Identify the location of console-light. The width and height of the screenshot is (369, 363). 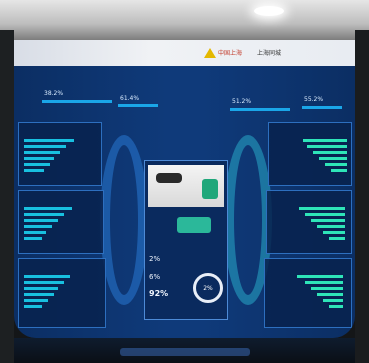
(185, 352).